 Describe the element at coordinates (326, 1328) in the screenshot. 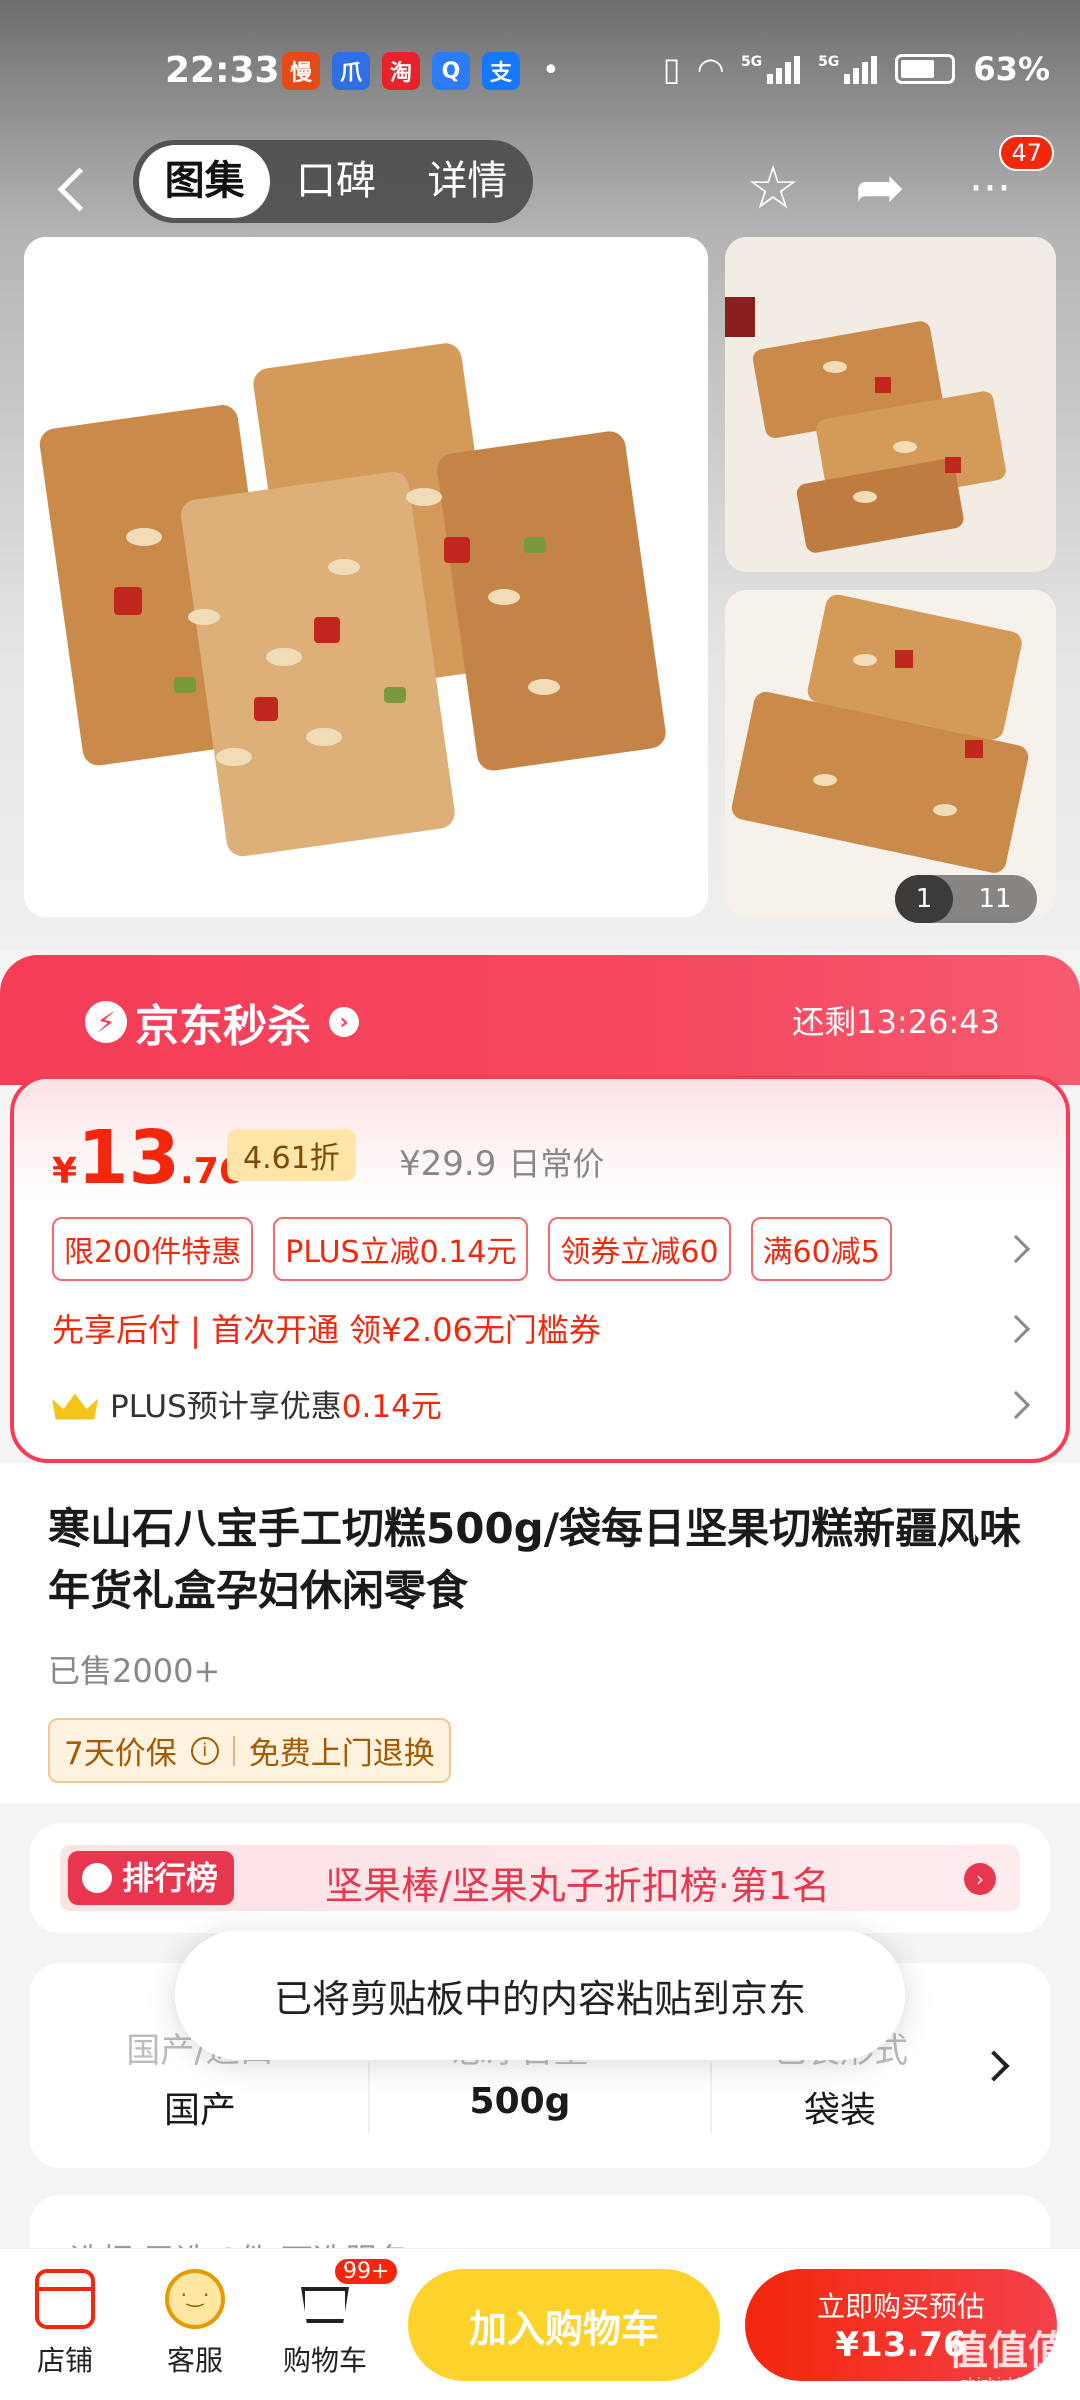

I see `pay-later-row: 先享后付 | 首次开通 领¥2.06无门槛券` at that location.